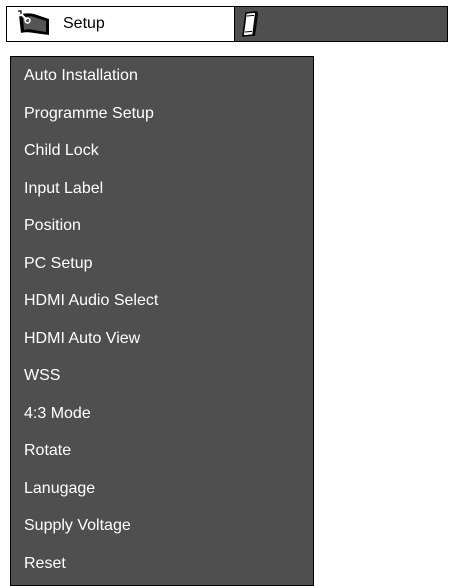  What do you see at coordinates (162, 413) in the screenshot?
I see `menu-item-4-3-mode: 4:3 Mode` at bounding box center [162, 413].